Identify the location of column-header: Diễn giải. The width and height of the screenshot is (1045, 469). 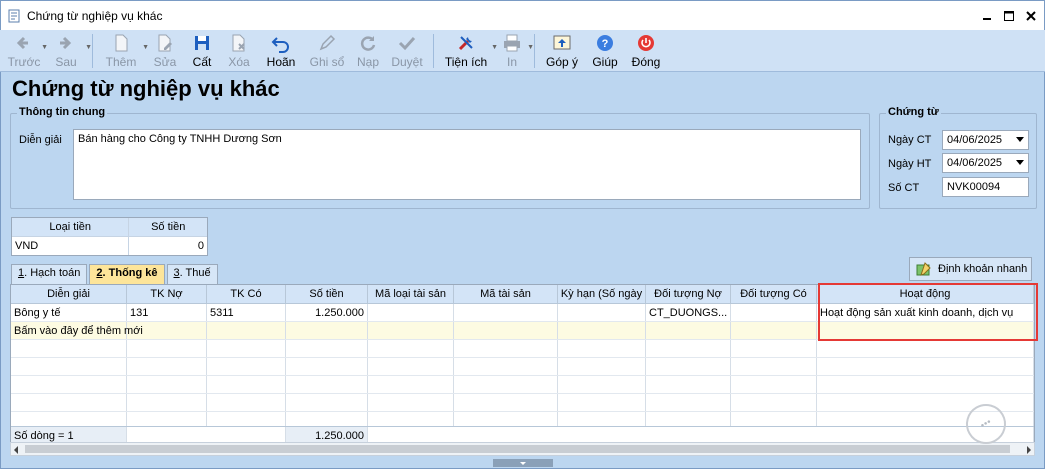
(69, 294).